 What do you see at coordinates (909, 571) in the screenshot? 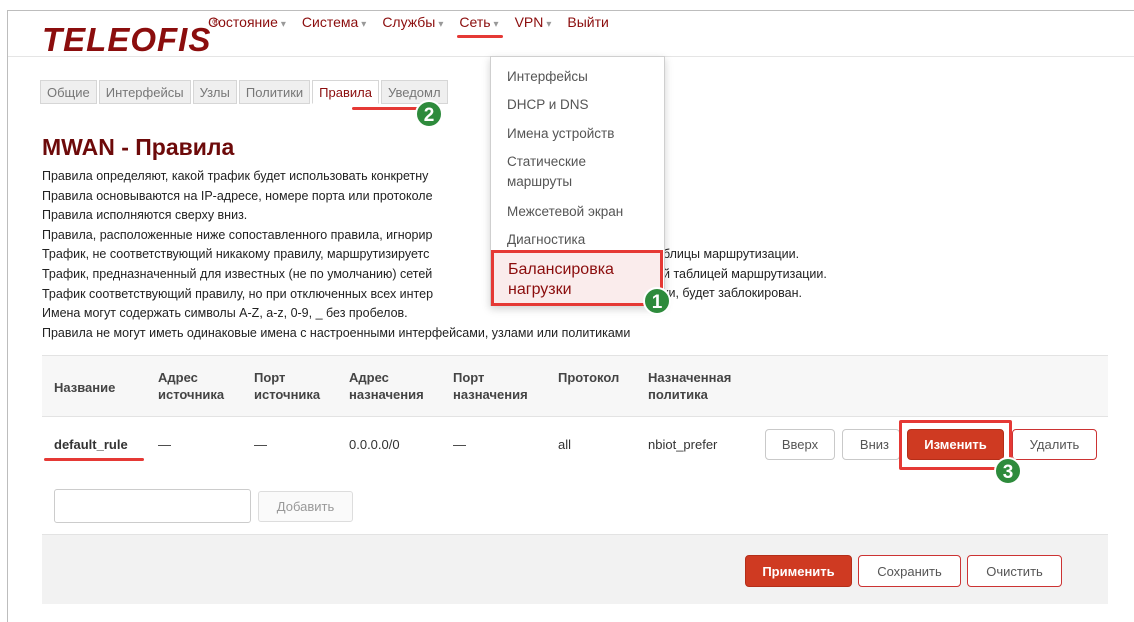
I see `save-button: Сохранить` at bounding box center [909, 571].